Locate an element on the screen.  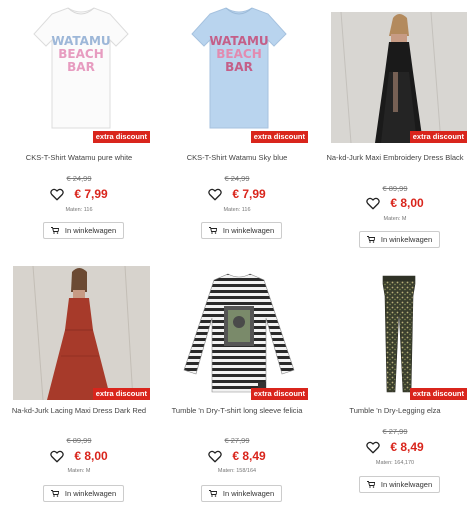
product-title: CKS-T-Shirt Watamu Sky blue is located at coordinates (237, 158).